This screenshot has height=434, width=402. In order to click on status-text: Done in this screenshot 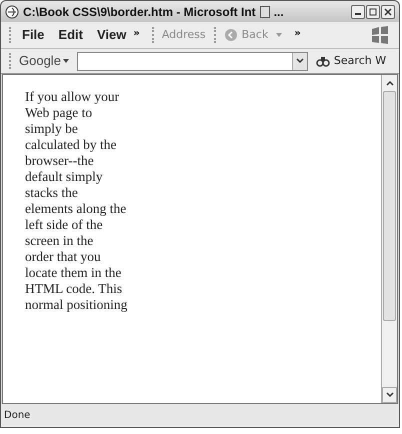, I will do `click(17, 416)`.